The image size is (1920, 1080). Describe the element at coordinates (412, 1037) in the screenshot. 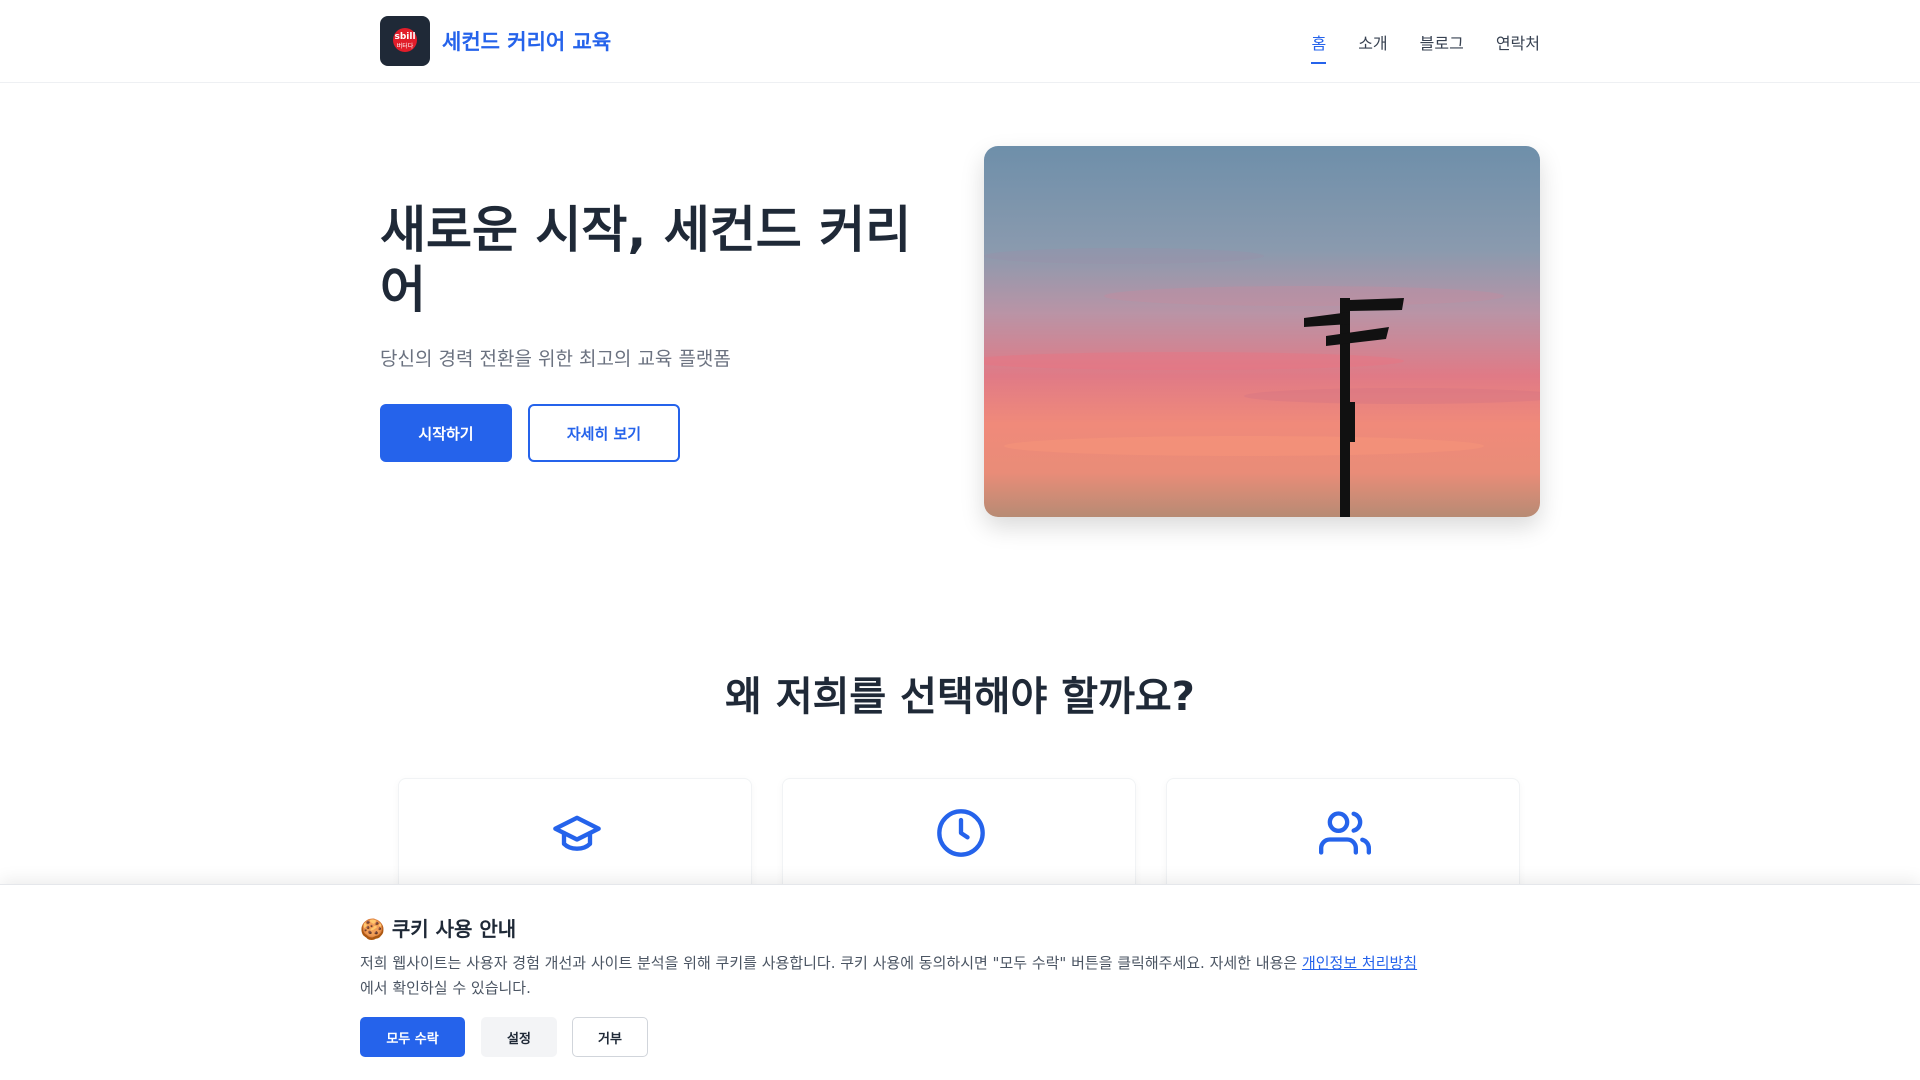

I see `accept-all-button: 모두 수락` at that location.